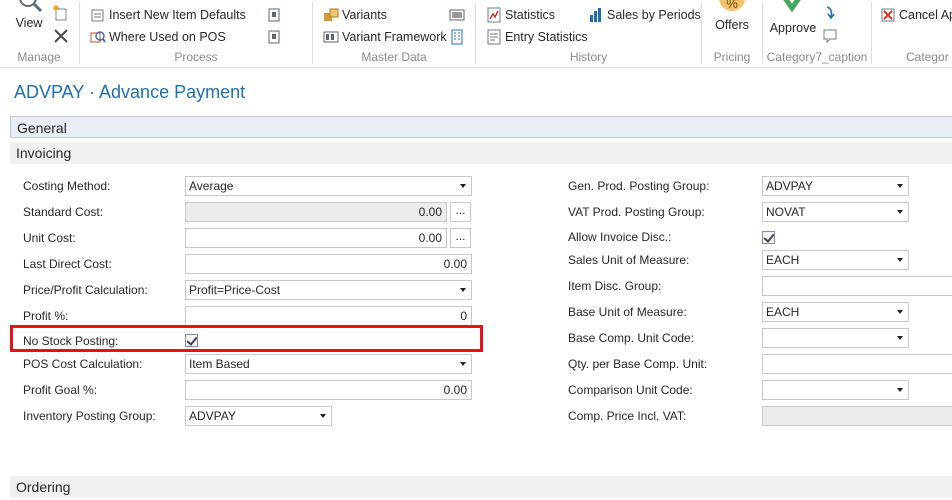 The width and height of the screenshot is (952, 500). What do you see at coordinates (394, 37) in the screenshot?
I see `variant-framework-label: Variant Framework` at bounding box center [394, 37].